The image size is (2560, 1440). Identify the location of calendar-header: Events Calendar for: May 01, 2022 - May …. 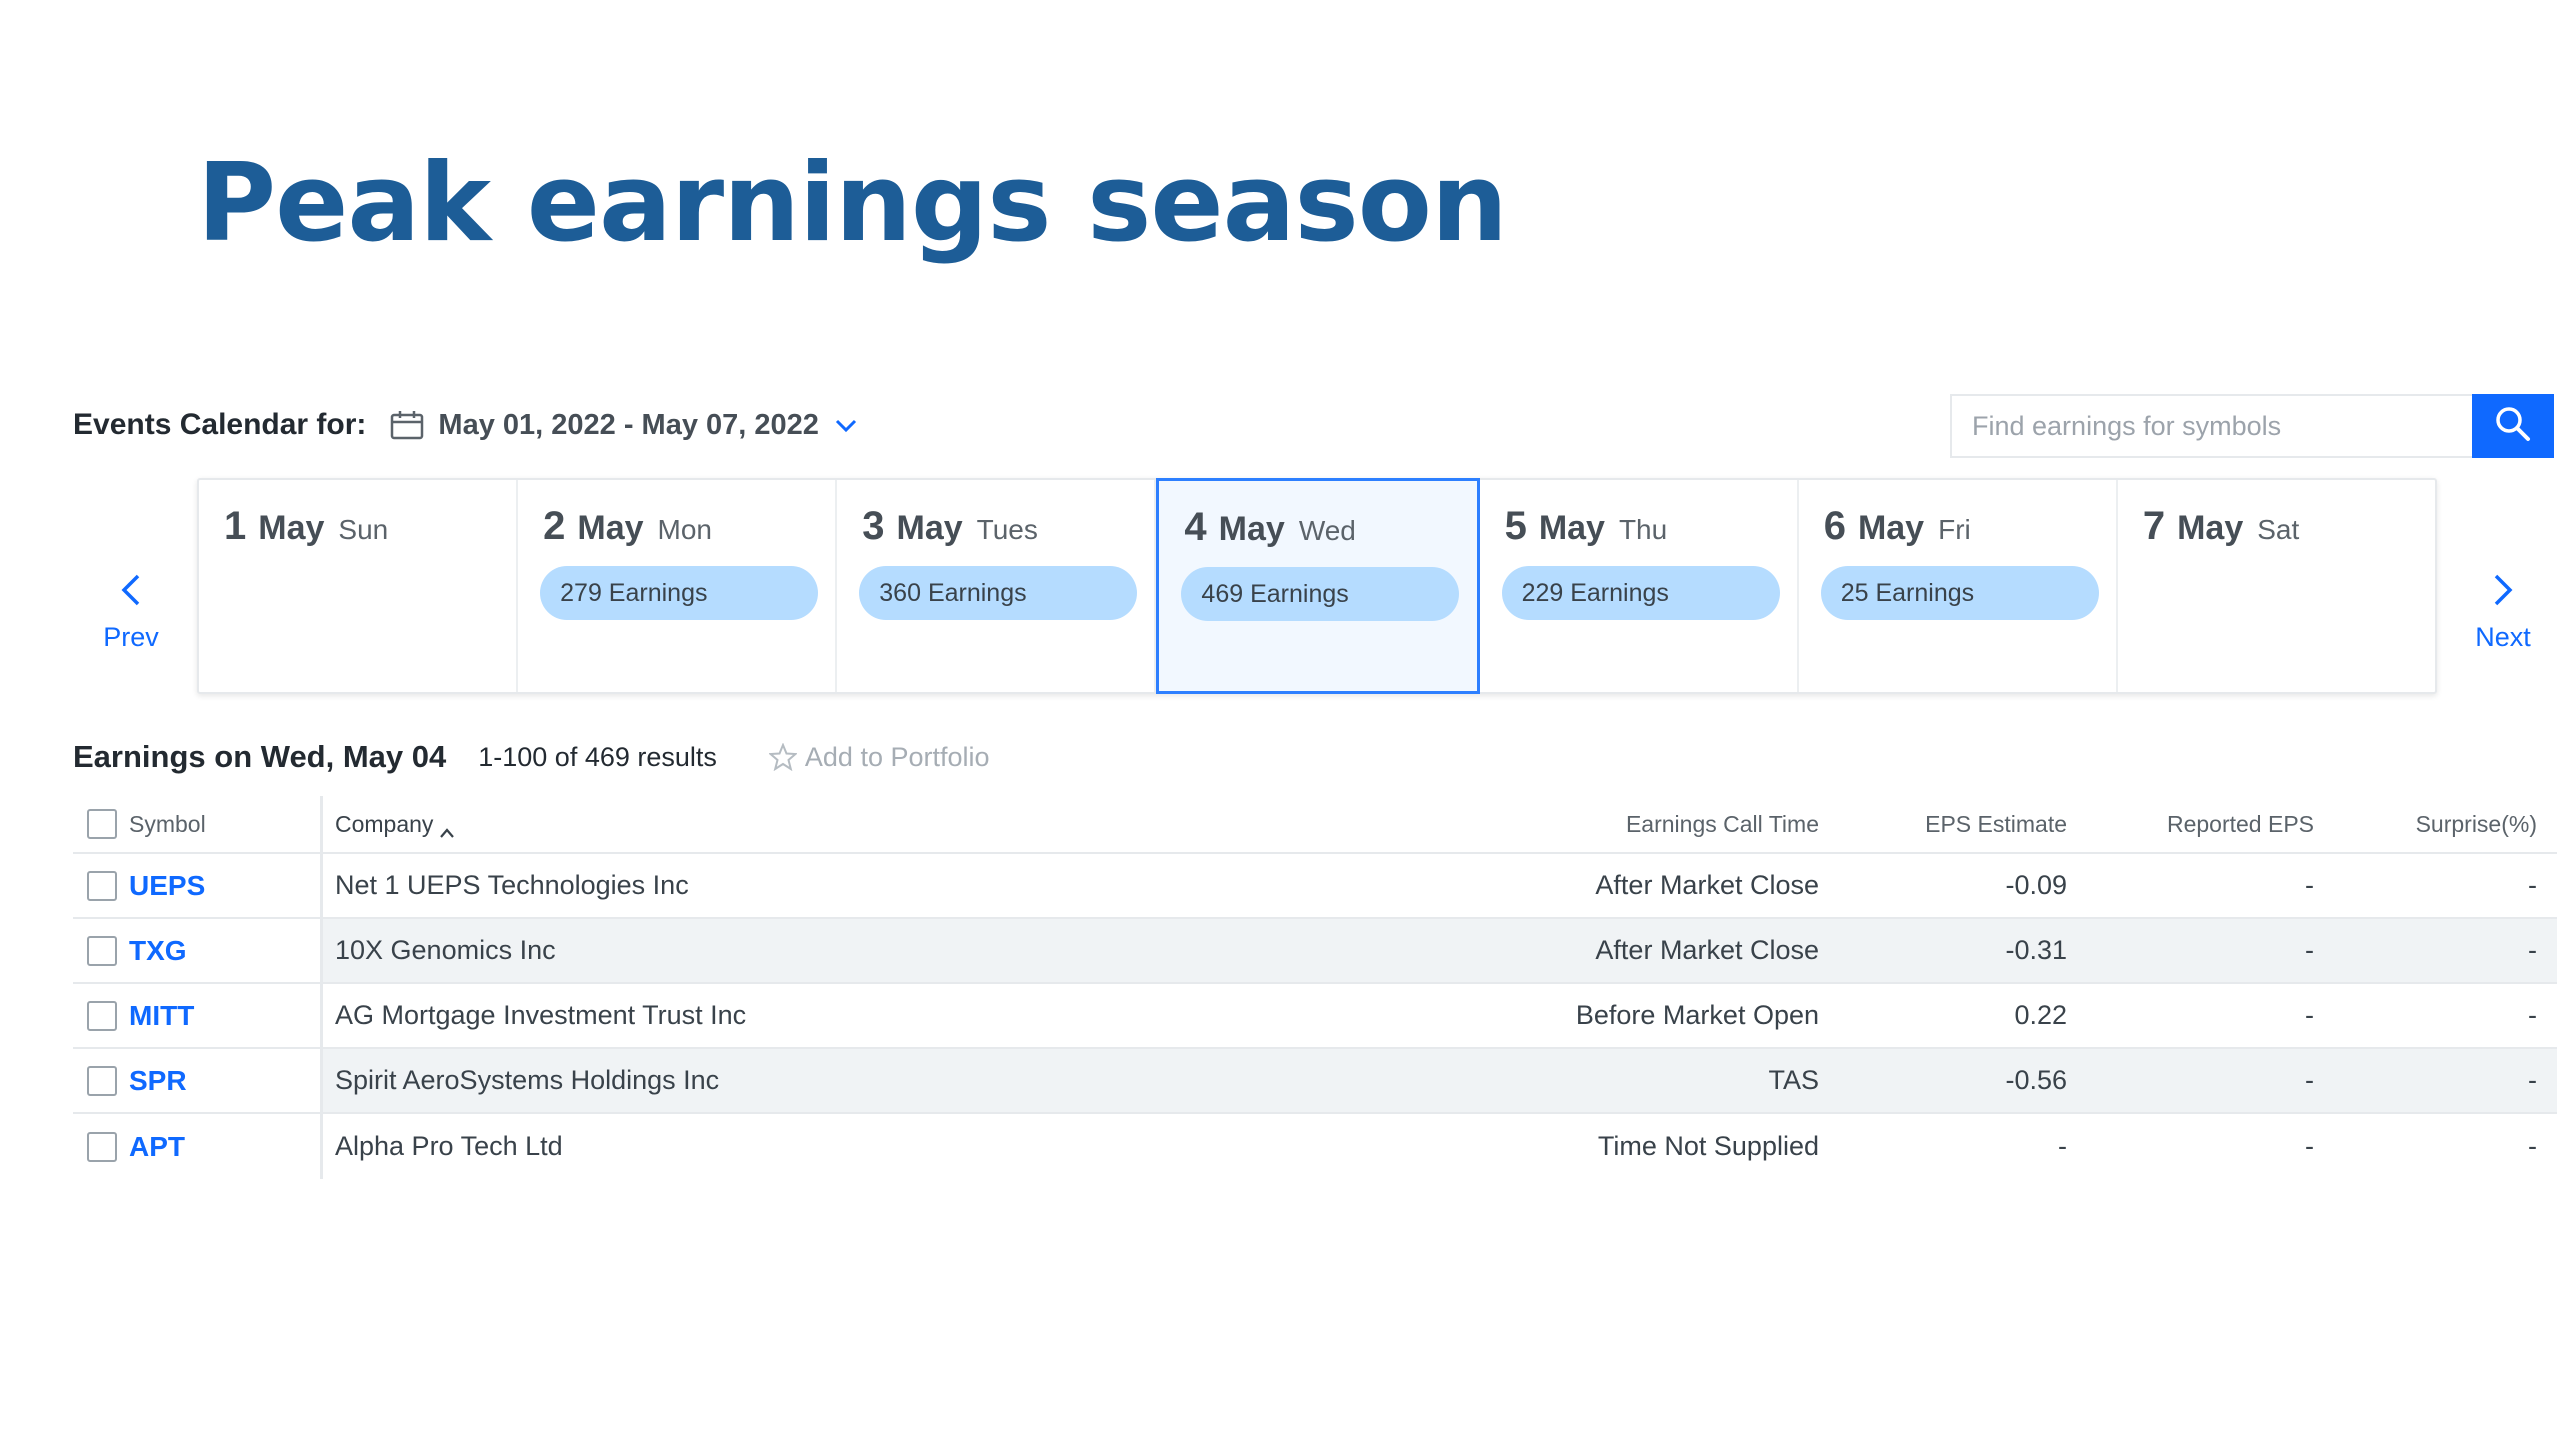
(466, 425).